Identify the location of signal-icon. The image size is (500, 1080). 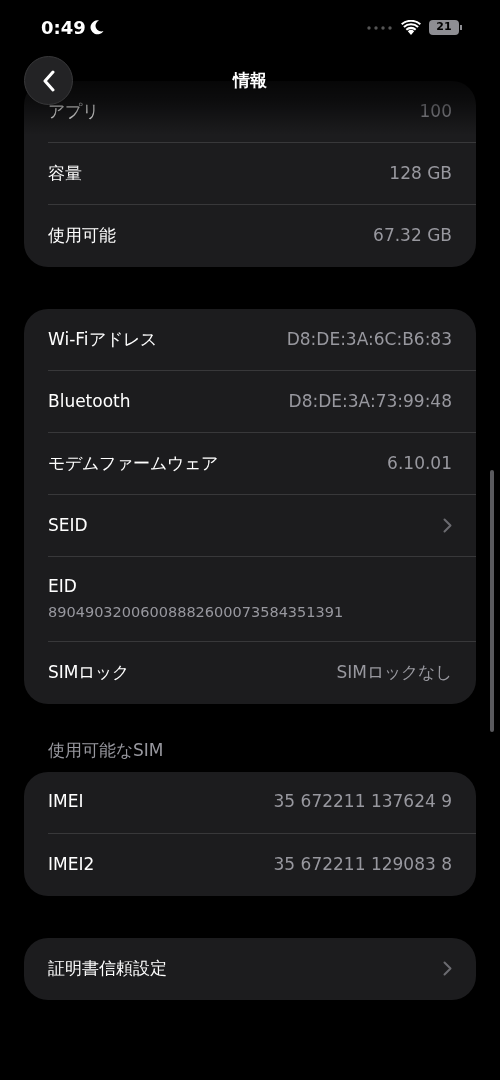
(380, 27).